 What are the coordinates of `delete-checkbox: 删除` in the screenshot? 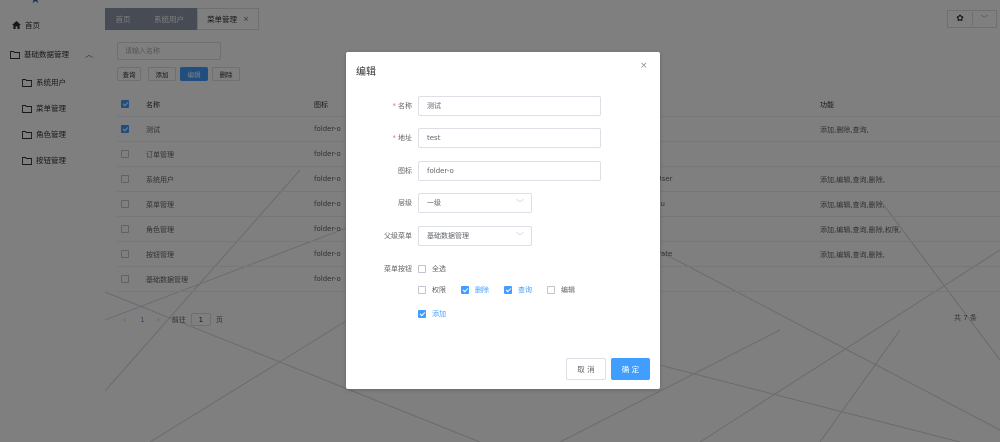 It's located at (475, 290).